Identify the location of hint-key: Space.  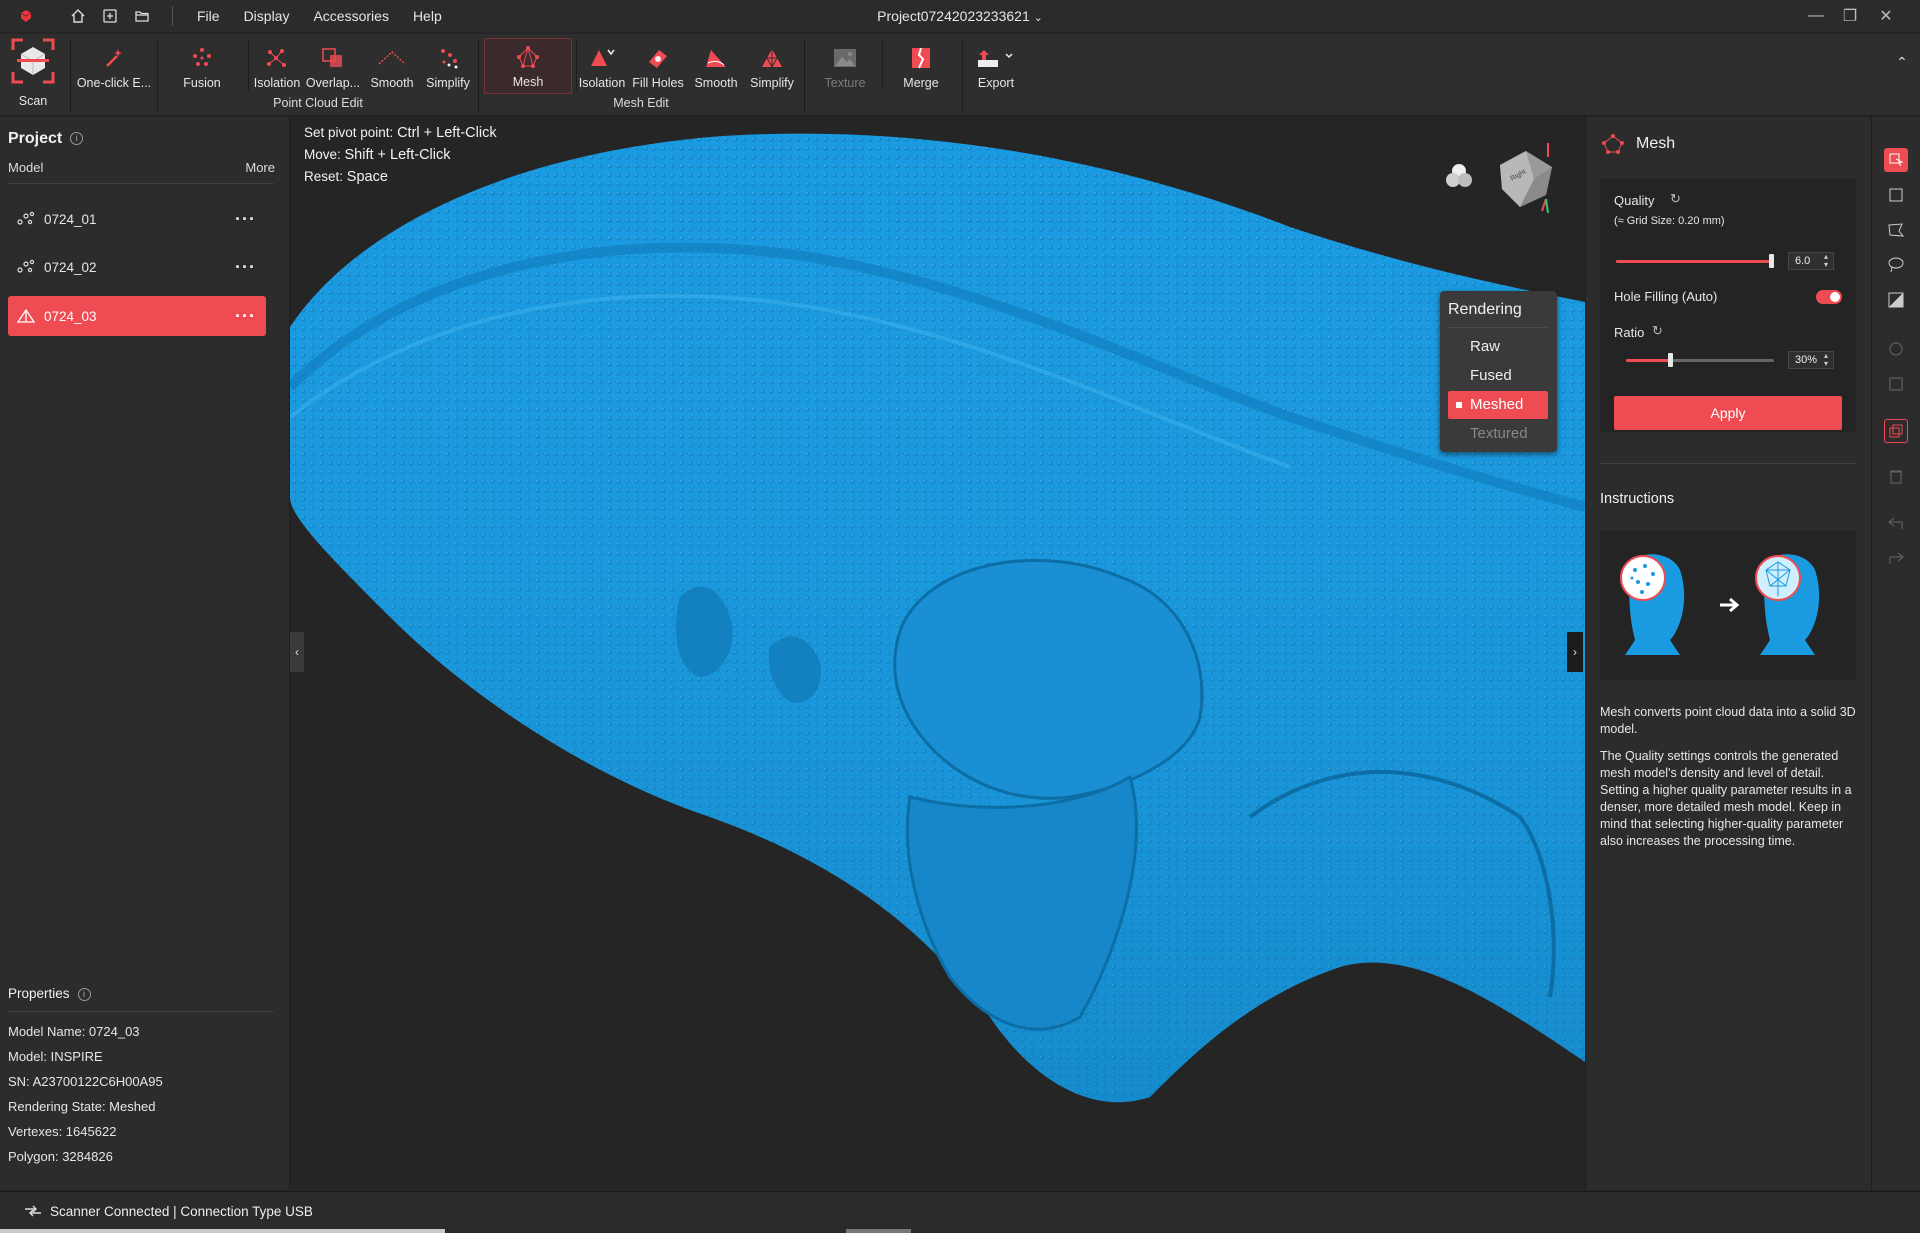
(367, 177).